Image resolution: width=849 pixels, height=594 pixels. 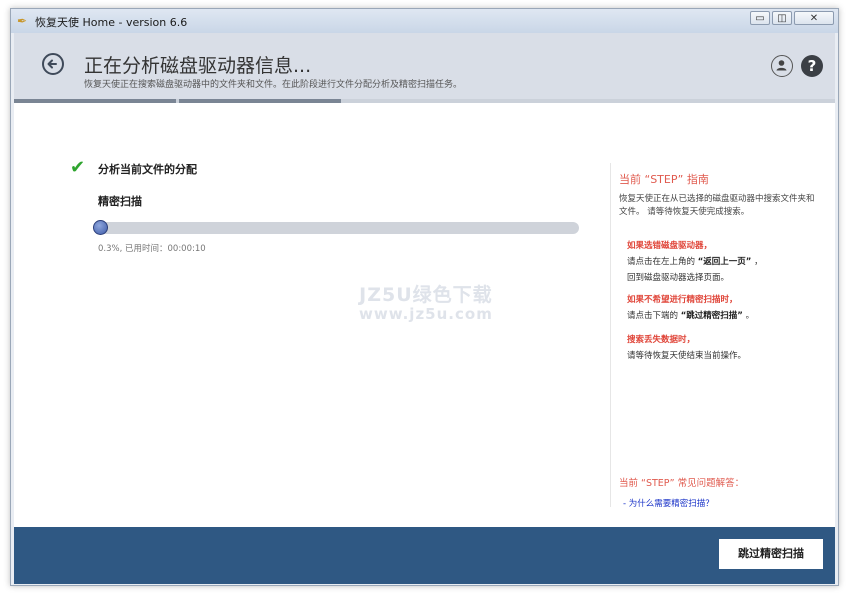 What do you see at coordinates (687, 356) in the screenshot?
I see `tip-line: 请等待恢复天使结束当前操作。` at bounding box center [687, 356].